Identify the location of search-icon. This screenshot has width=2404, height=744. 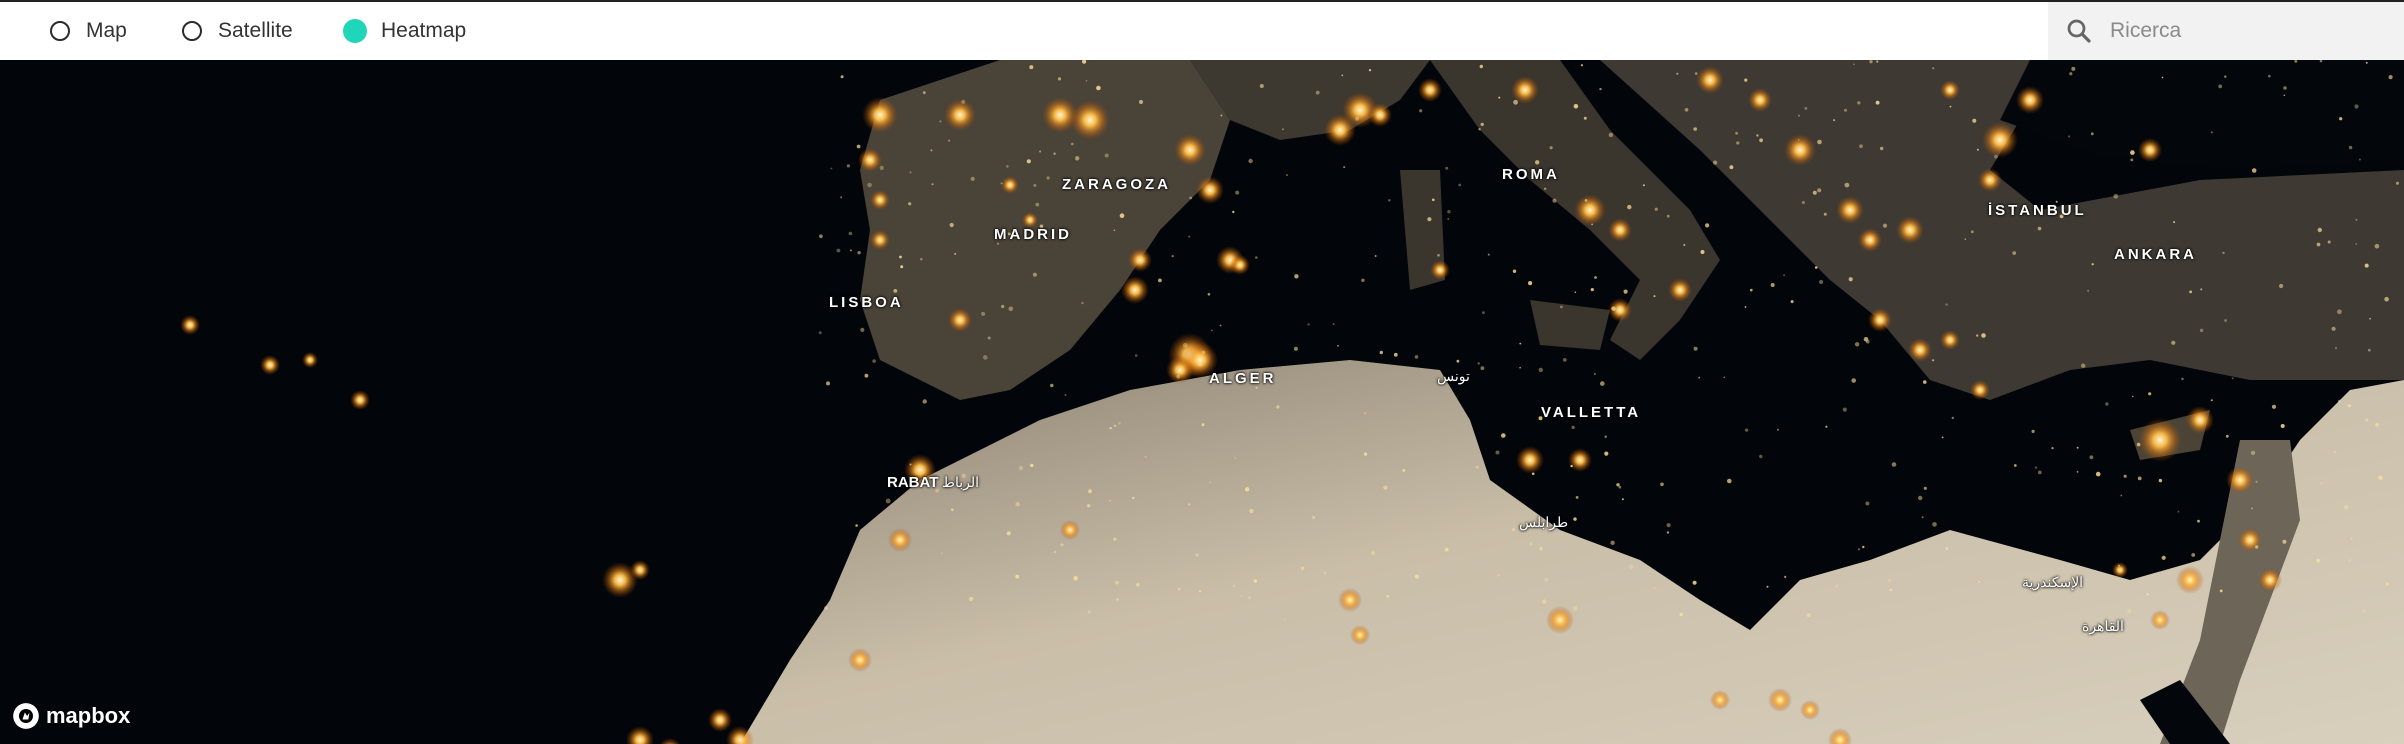
(2079, 31).